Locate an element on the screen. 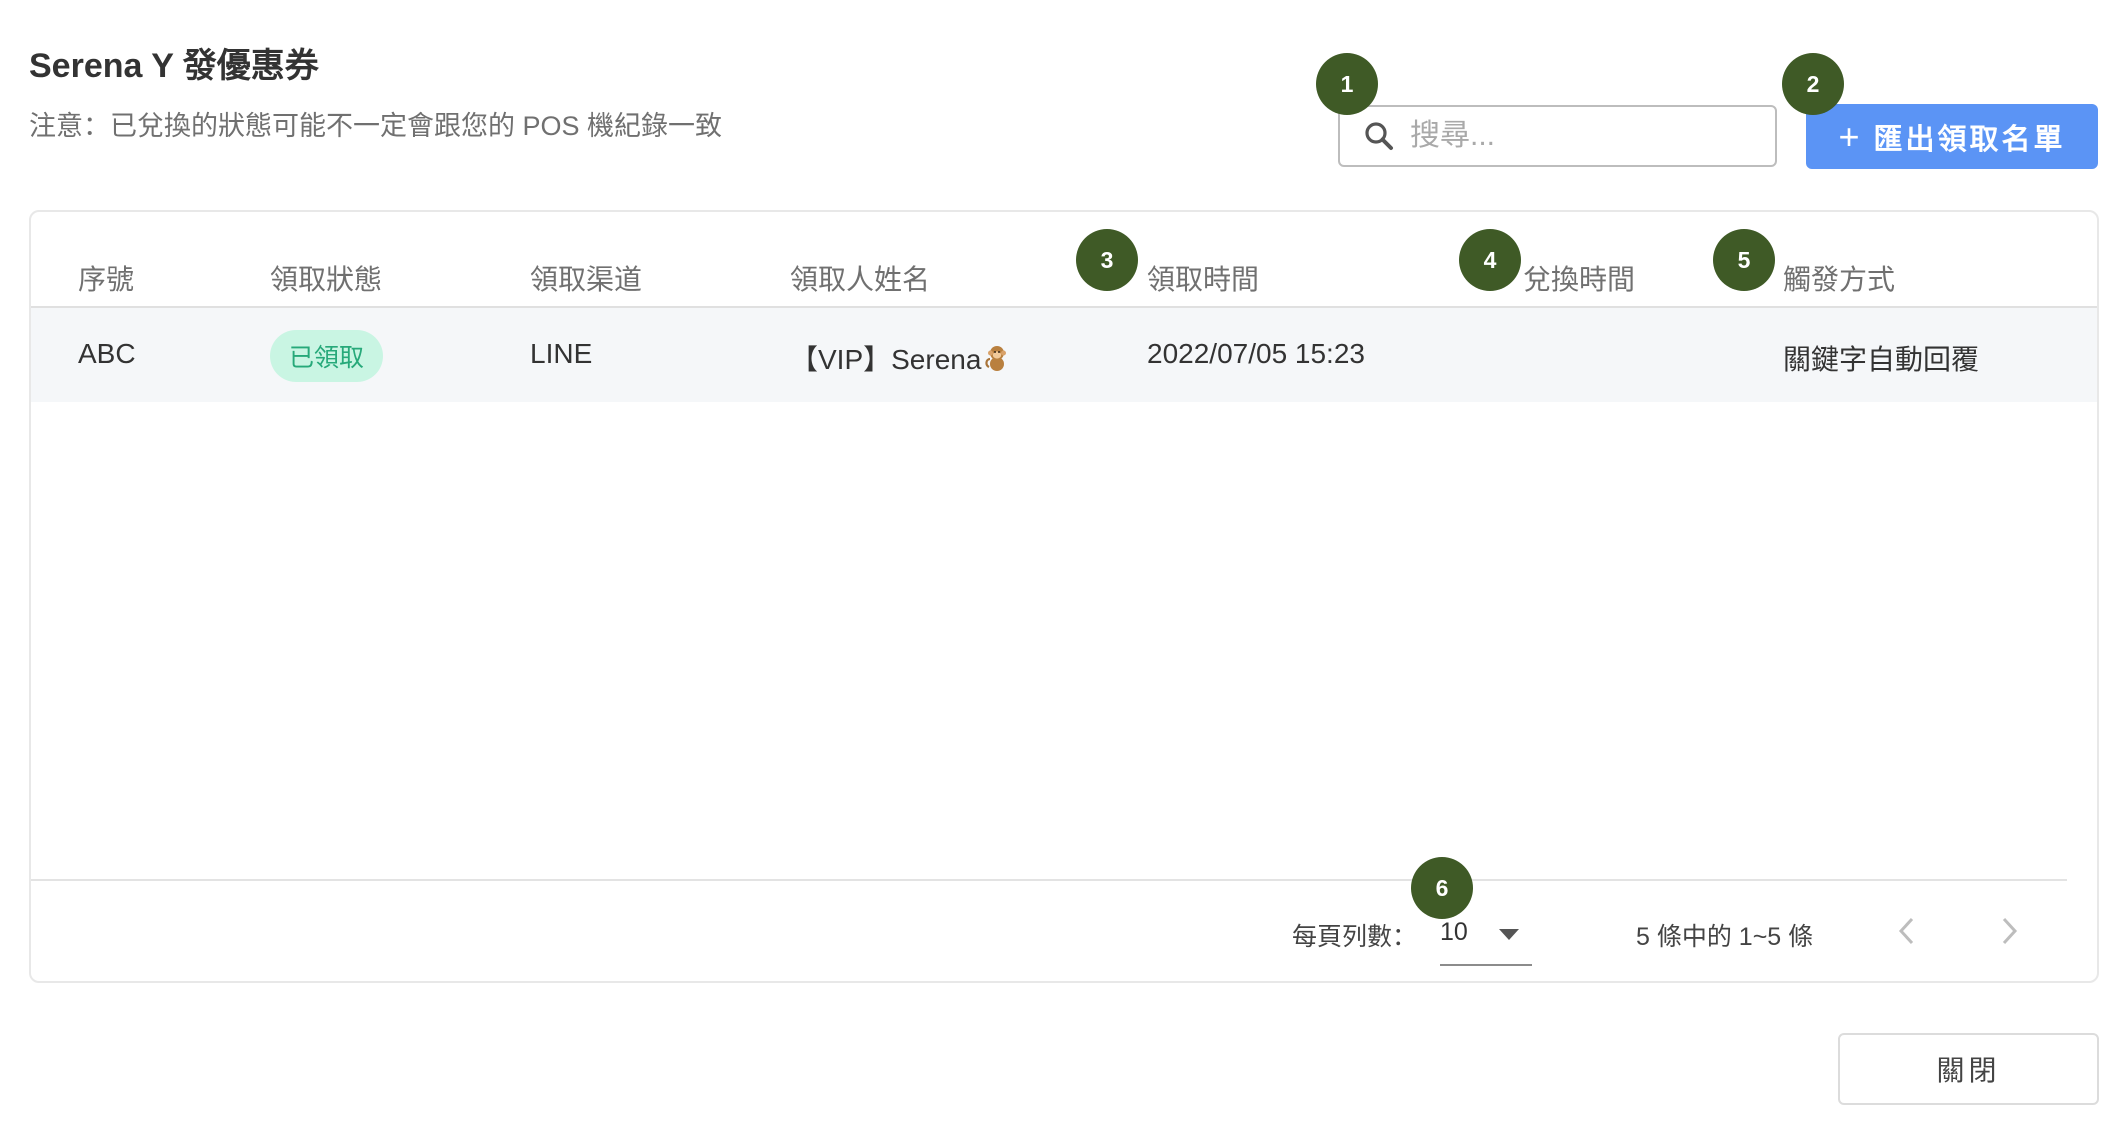 This screenshot has width=2120, height=1126. annotation-marker-4: 4 is located at coordinates (1490, 260).